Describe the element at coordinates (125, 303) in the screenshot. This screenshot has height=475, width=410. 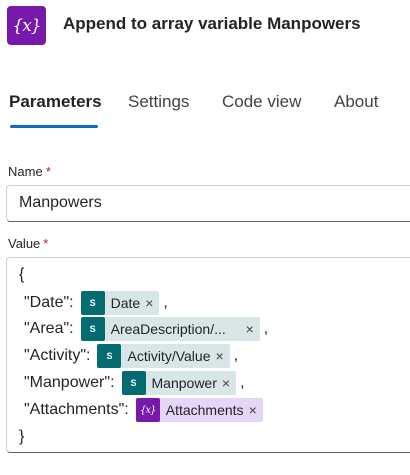
I see `token-label: Date` at that location.